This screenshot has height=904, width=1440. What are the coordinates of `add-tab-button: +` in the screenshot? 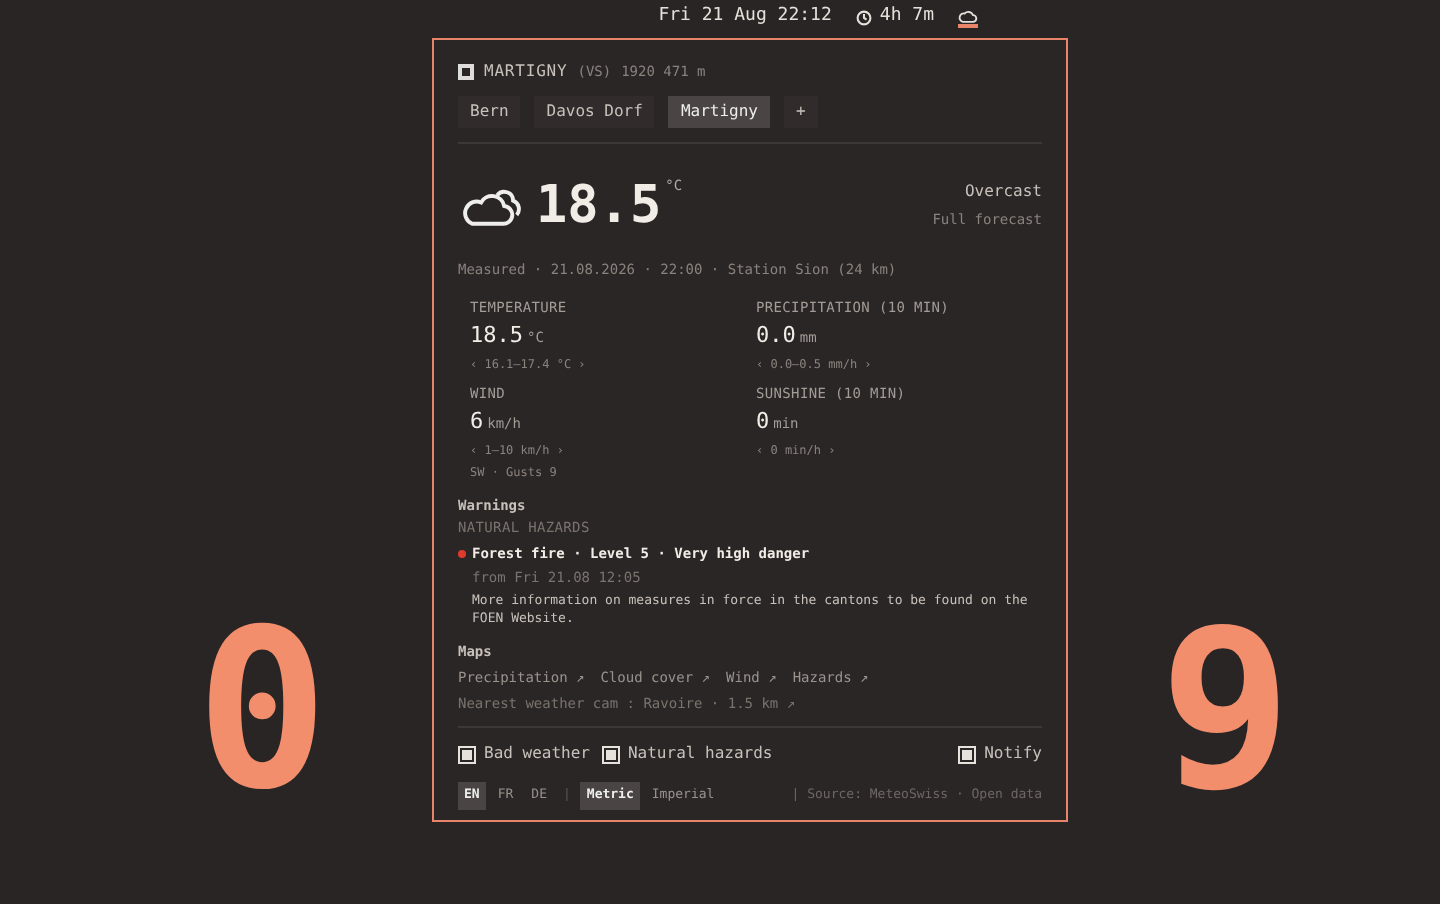 It's located at (800, 112).